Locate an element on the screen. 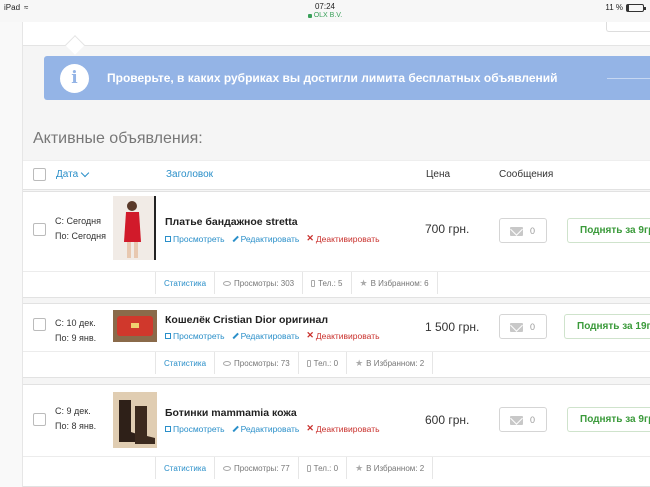  tab-strip is located at coordinates (336, 38).